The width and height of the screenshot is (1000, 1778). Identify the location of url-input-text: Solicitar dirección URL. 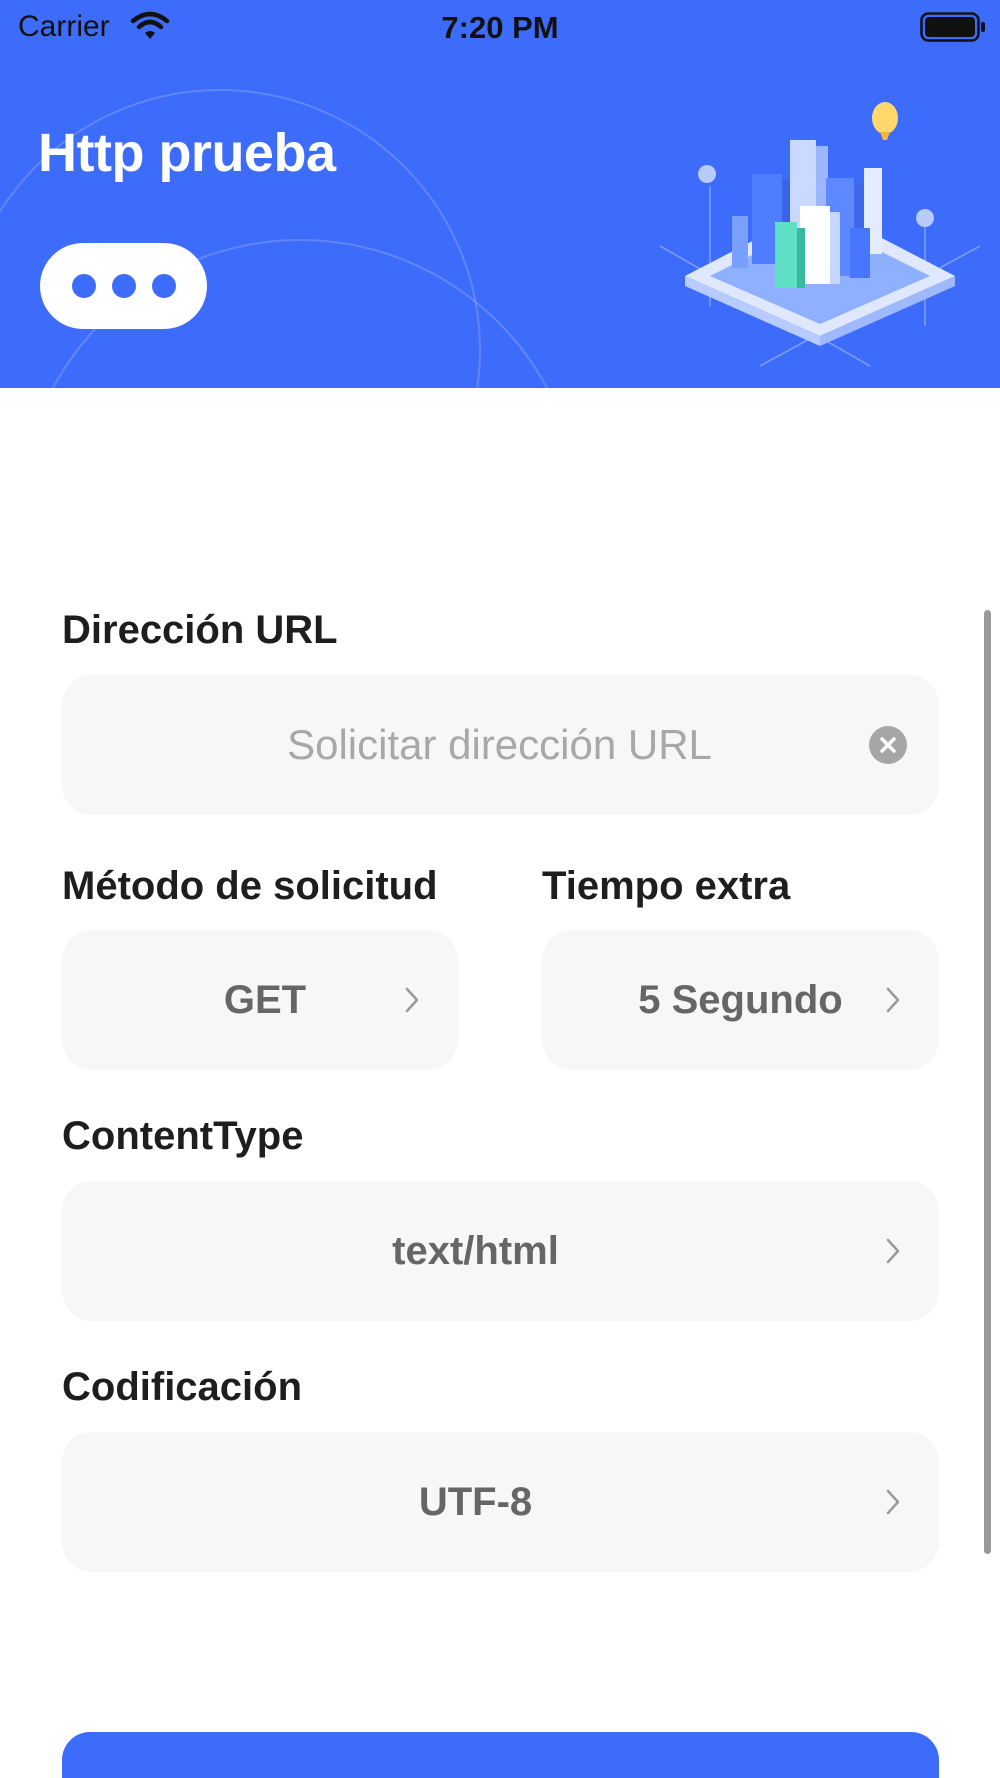
(499, 744).